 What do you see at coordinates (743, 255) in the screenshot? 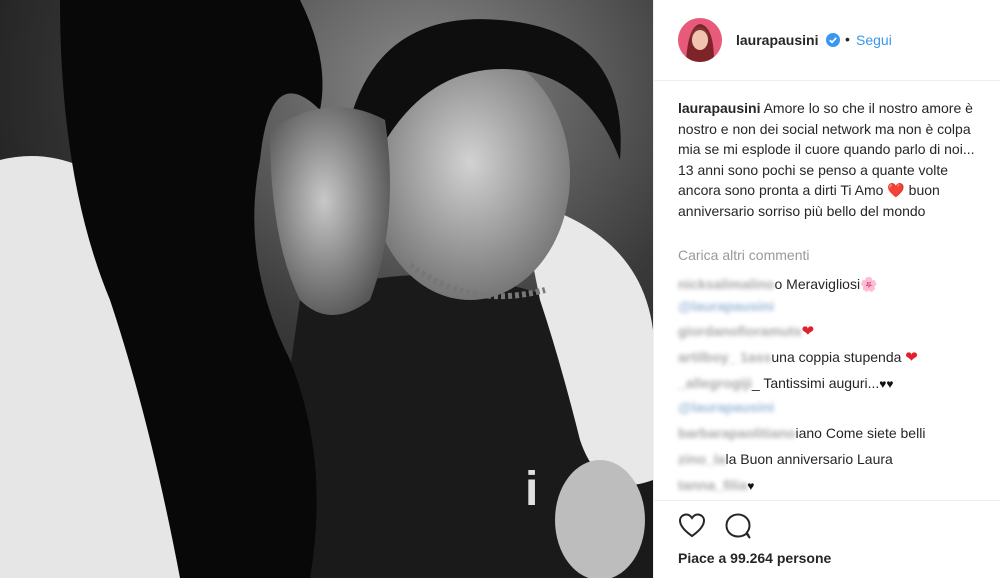
I see `load-more-comments-button: Carica altri commenti` at bounding box center [743, 255].